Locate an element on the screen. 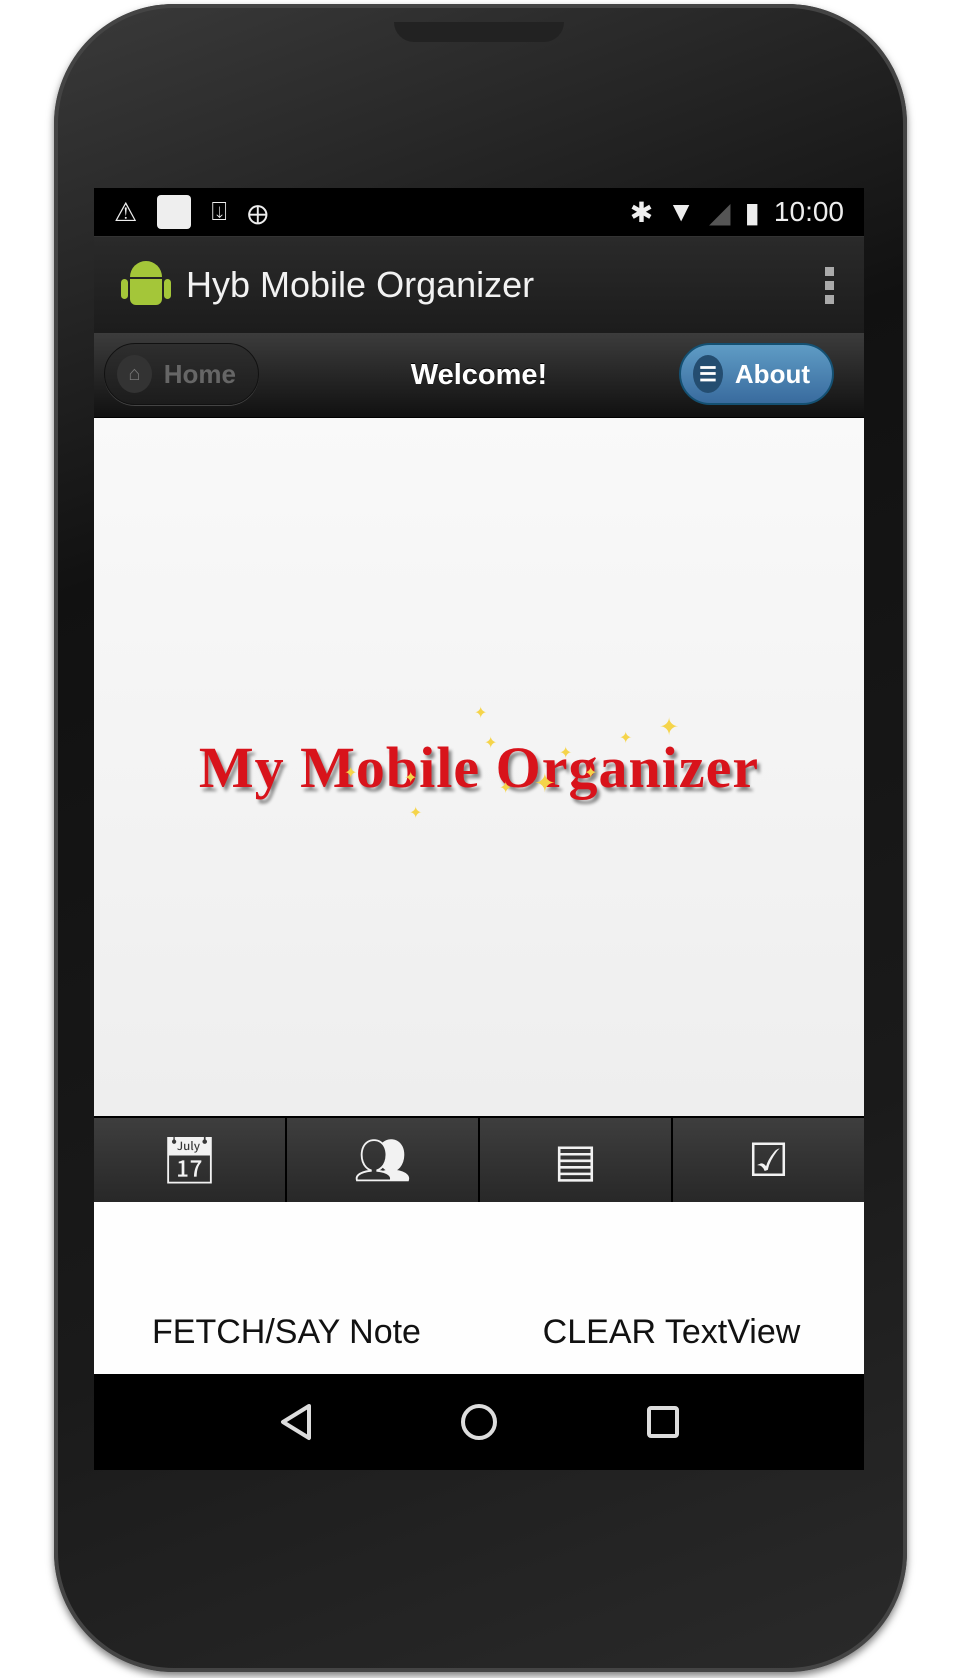  menu-icon: ☰ is located at coordinates (708, 374).